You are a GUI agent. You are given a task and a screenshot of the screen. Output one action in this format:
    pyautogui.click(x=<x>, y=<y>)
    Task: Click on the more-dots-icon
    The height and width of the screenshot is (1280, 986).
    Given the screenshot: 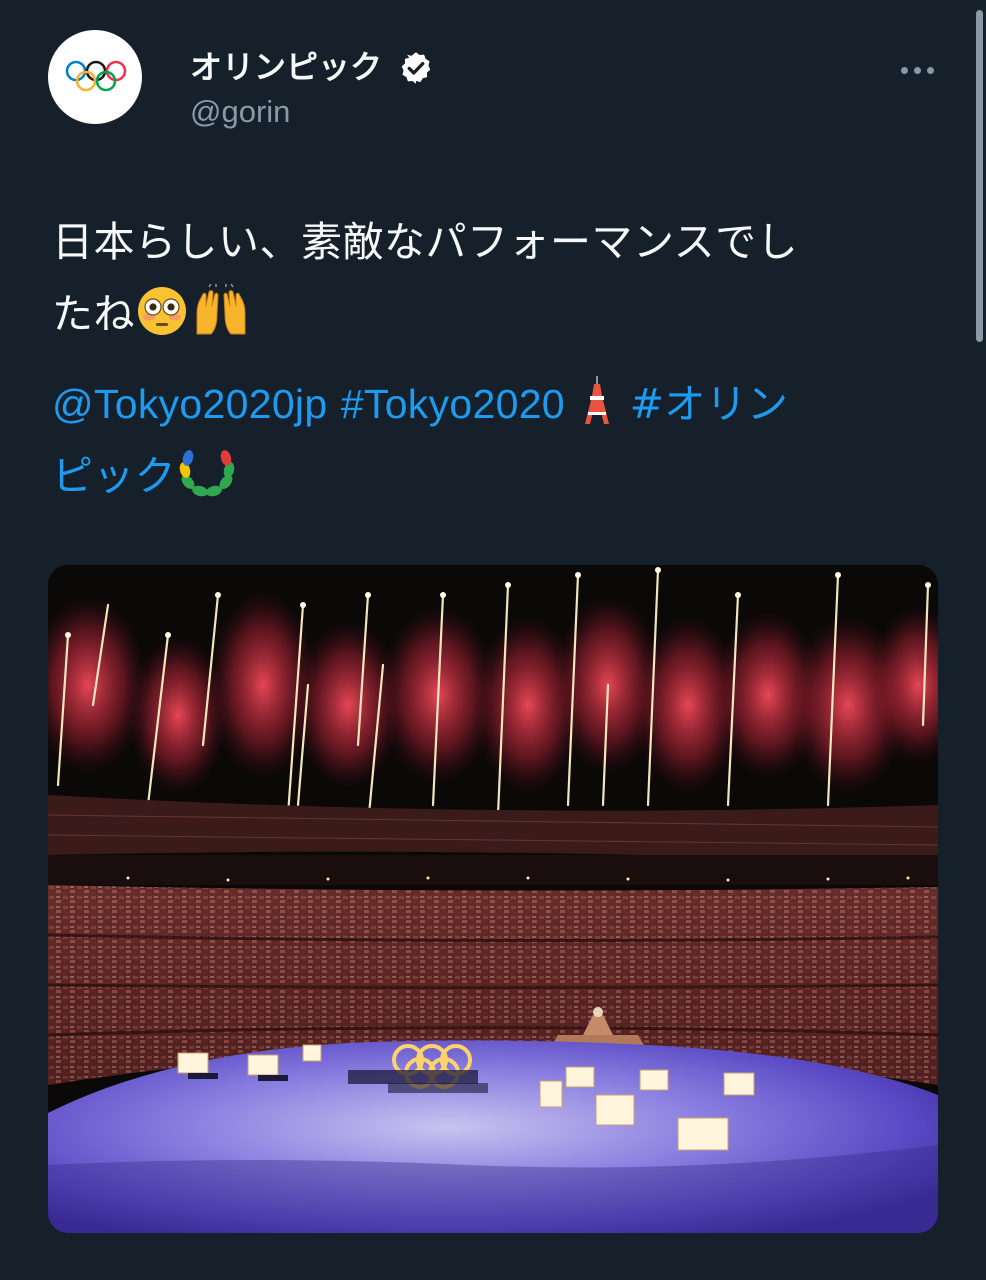 What is the action you would take?
    pyautogui.click(x=904, y=70)
    